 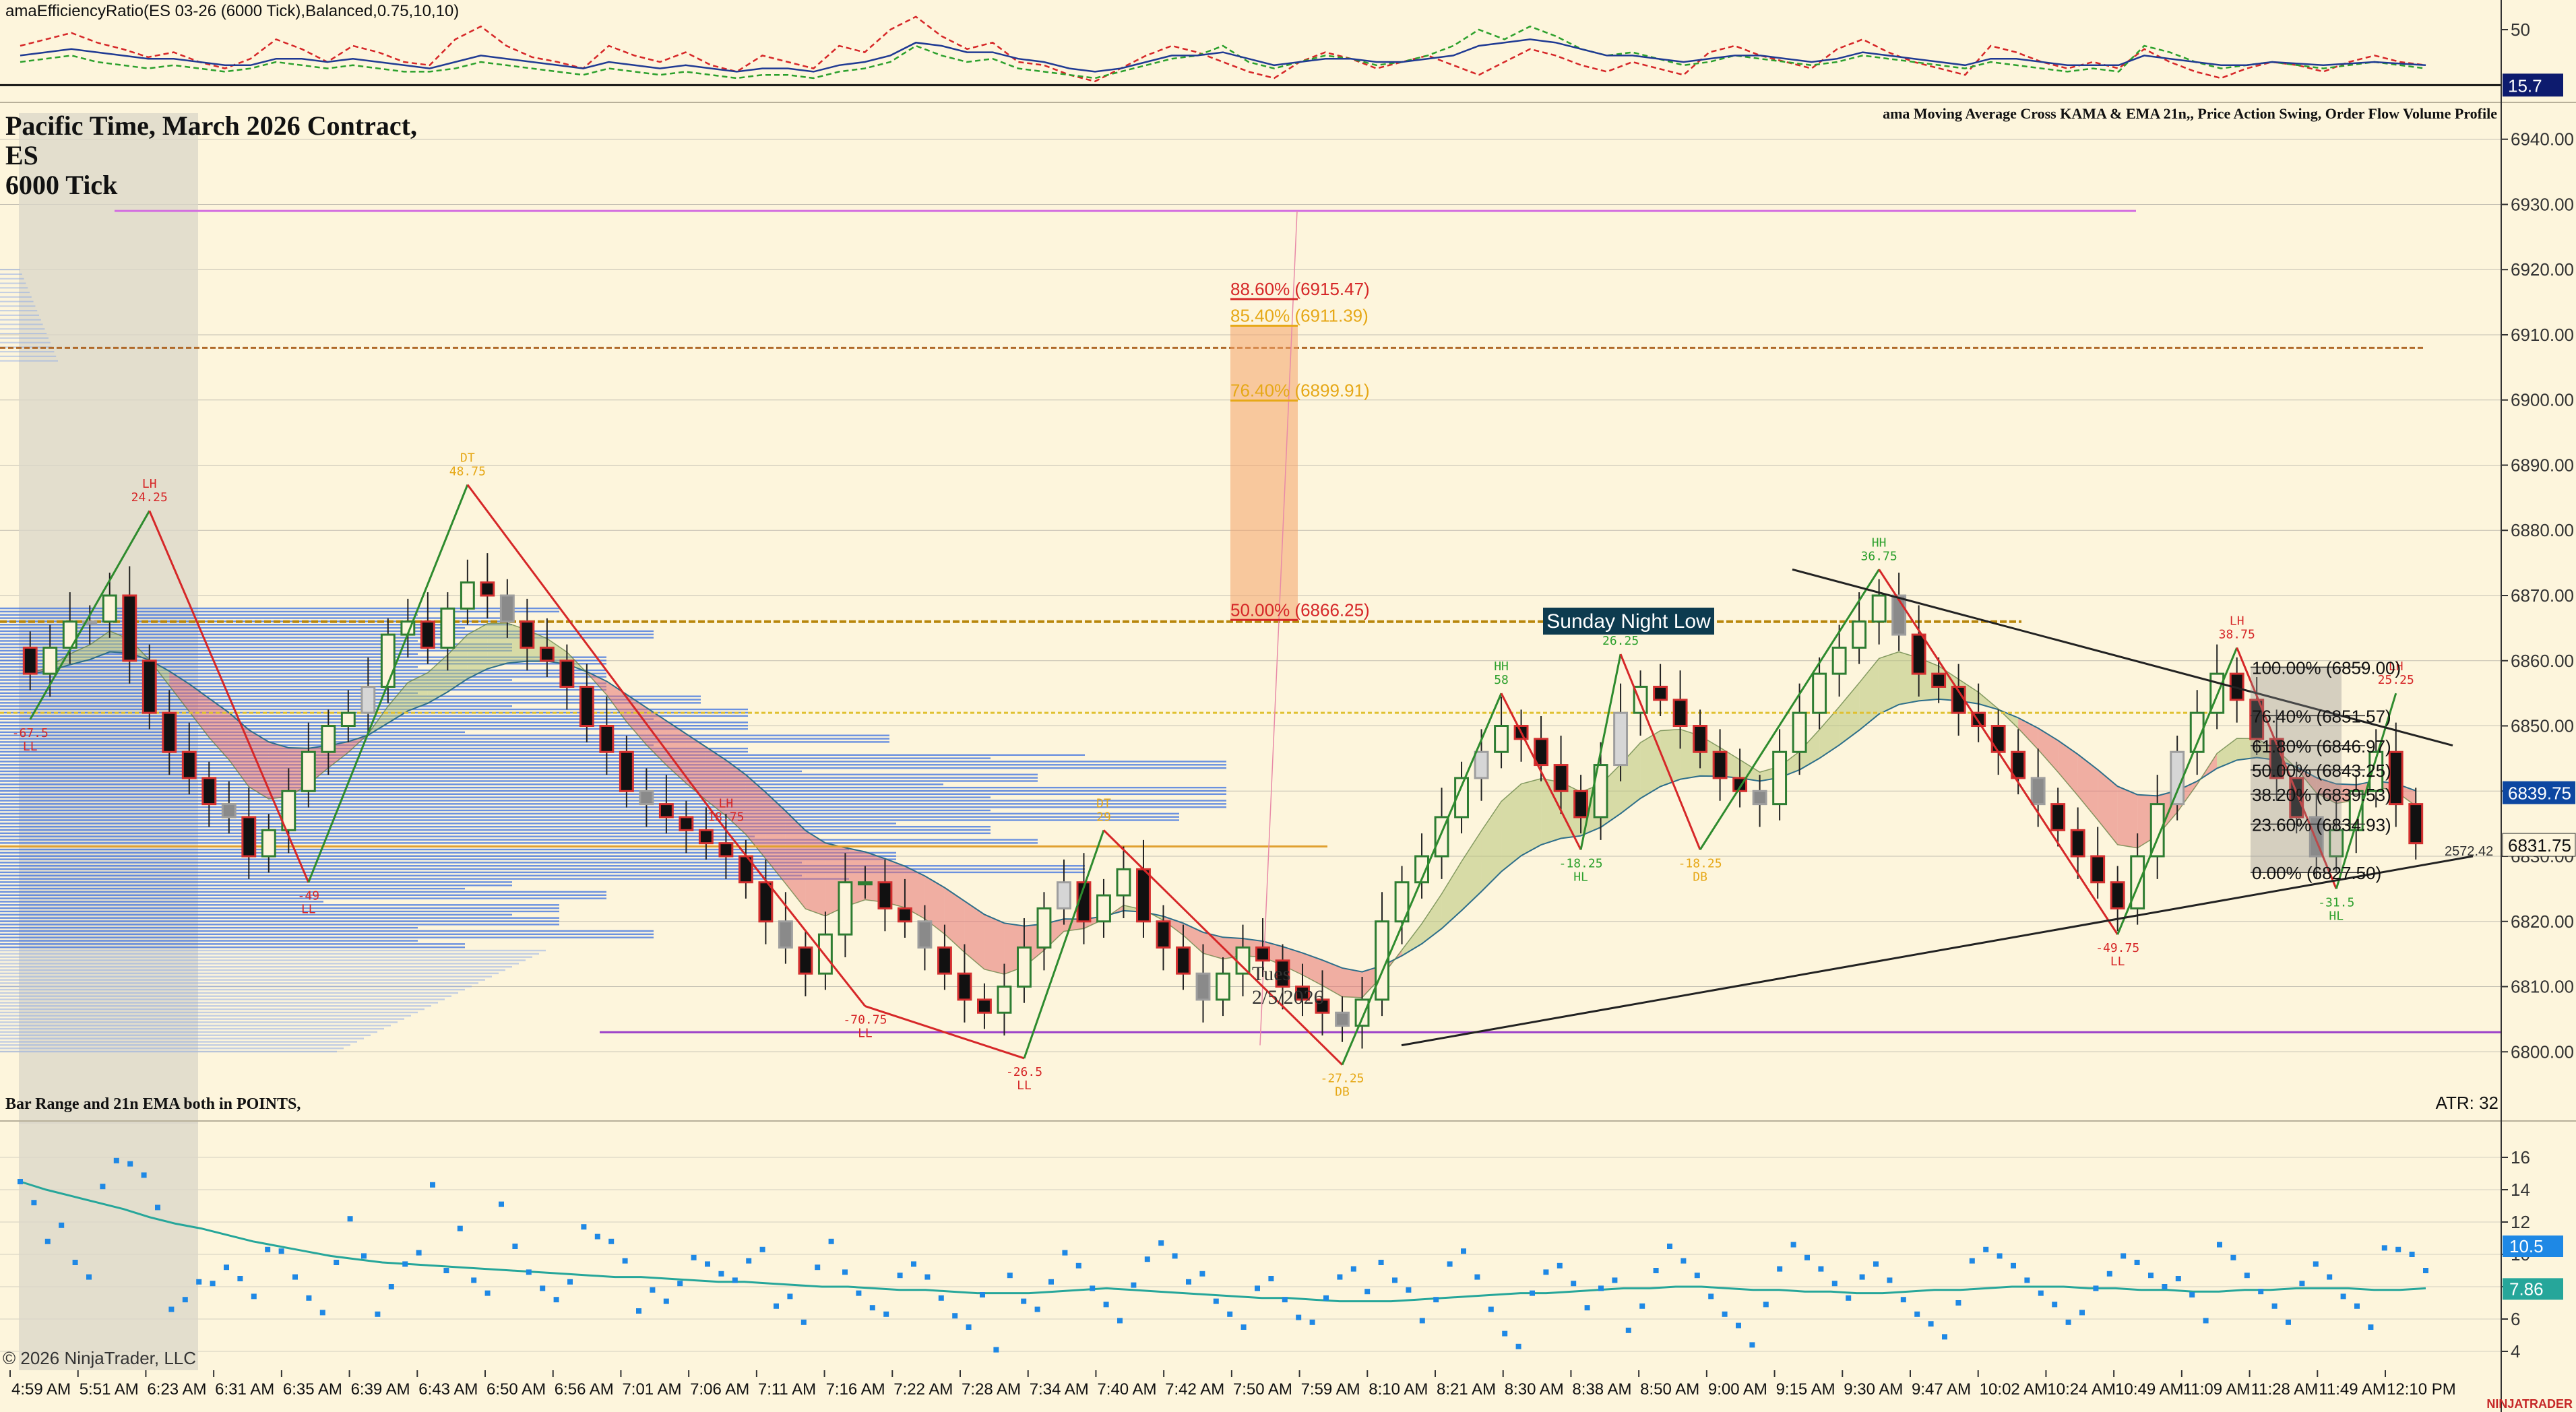 I want to click on price-axis-label: 6930.00, so click(x=2542, y=204).